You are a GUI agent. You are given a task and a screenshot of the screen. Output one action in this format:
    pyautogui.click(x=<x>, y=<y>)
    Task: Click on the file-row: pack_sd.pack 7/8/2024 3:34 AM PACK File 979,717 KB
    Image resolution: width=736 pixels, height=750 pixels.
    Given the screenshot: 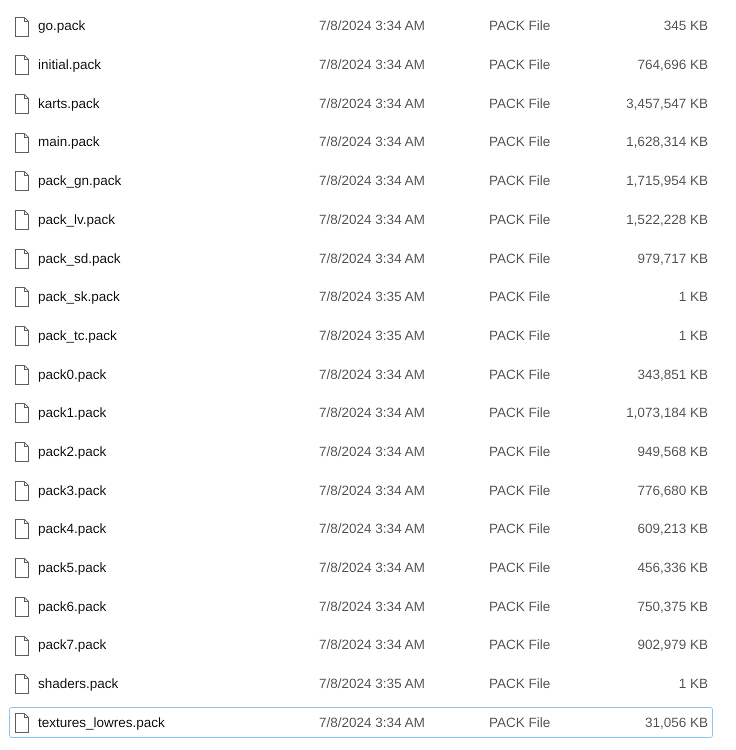 What is the action you would take?
    pyautogui.click(x=361, y=258)
    